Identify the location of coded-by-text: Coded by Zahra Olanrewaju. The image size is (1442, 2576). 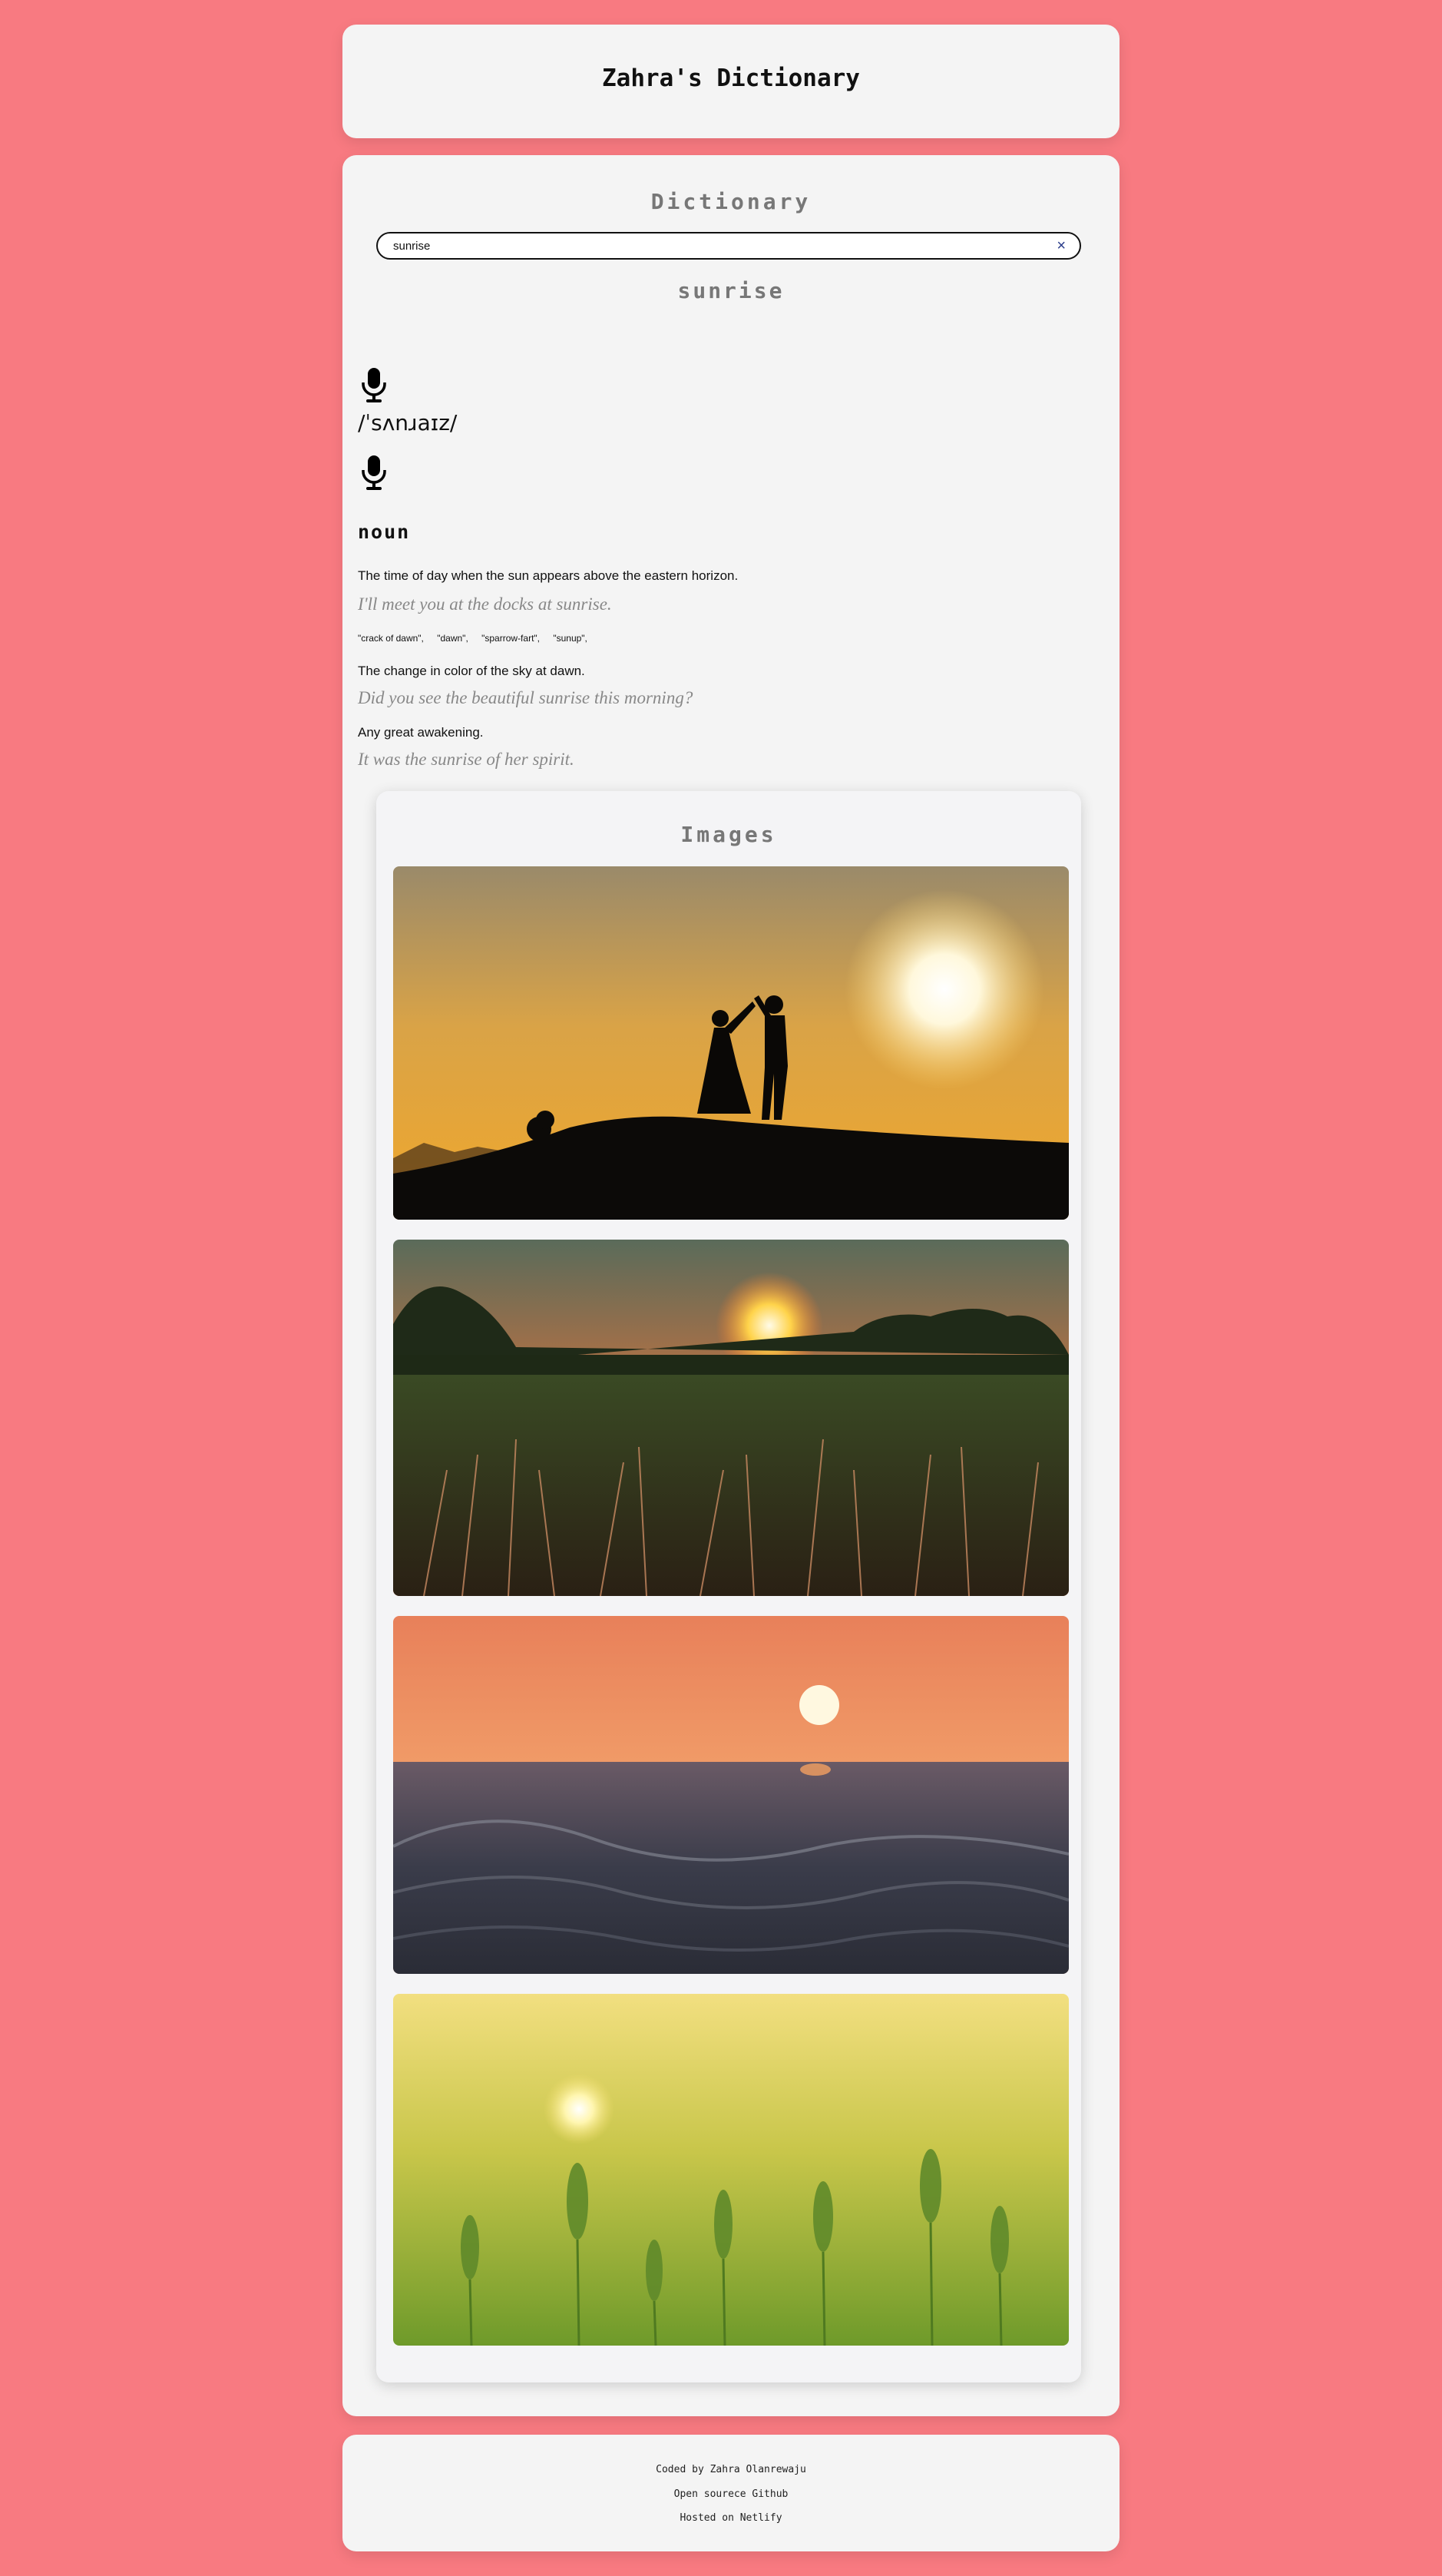
(731, 2469).